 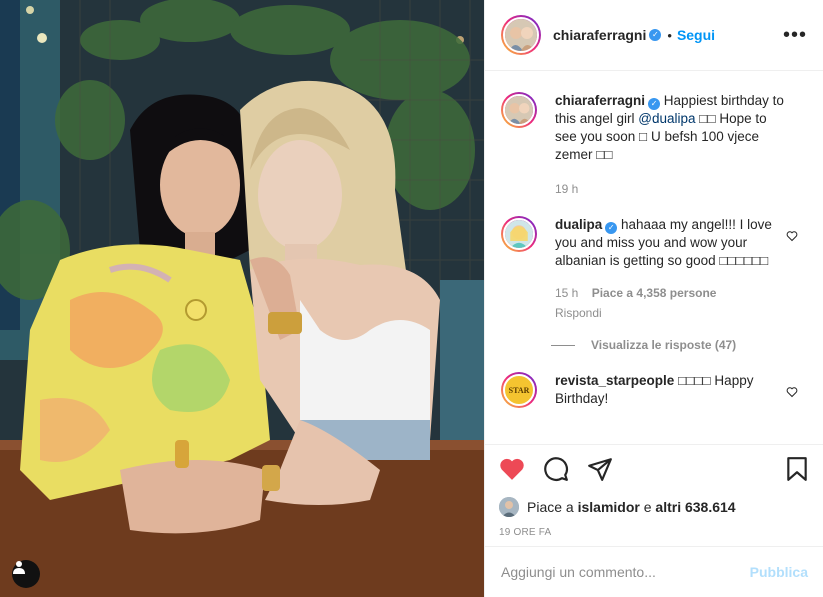 I want to click on comment-avatar: STAR, so click(x=519, y=390).